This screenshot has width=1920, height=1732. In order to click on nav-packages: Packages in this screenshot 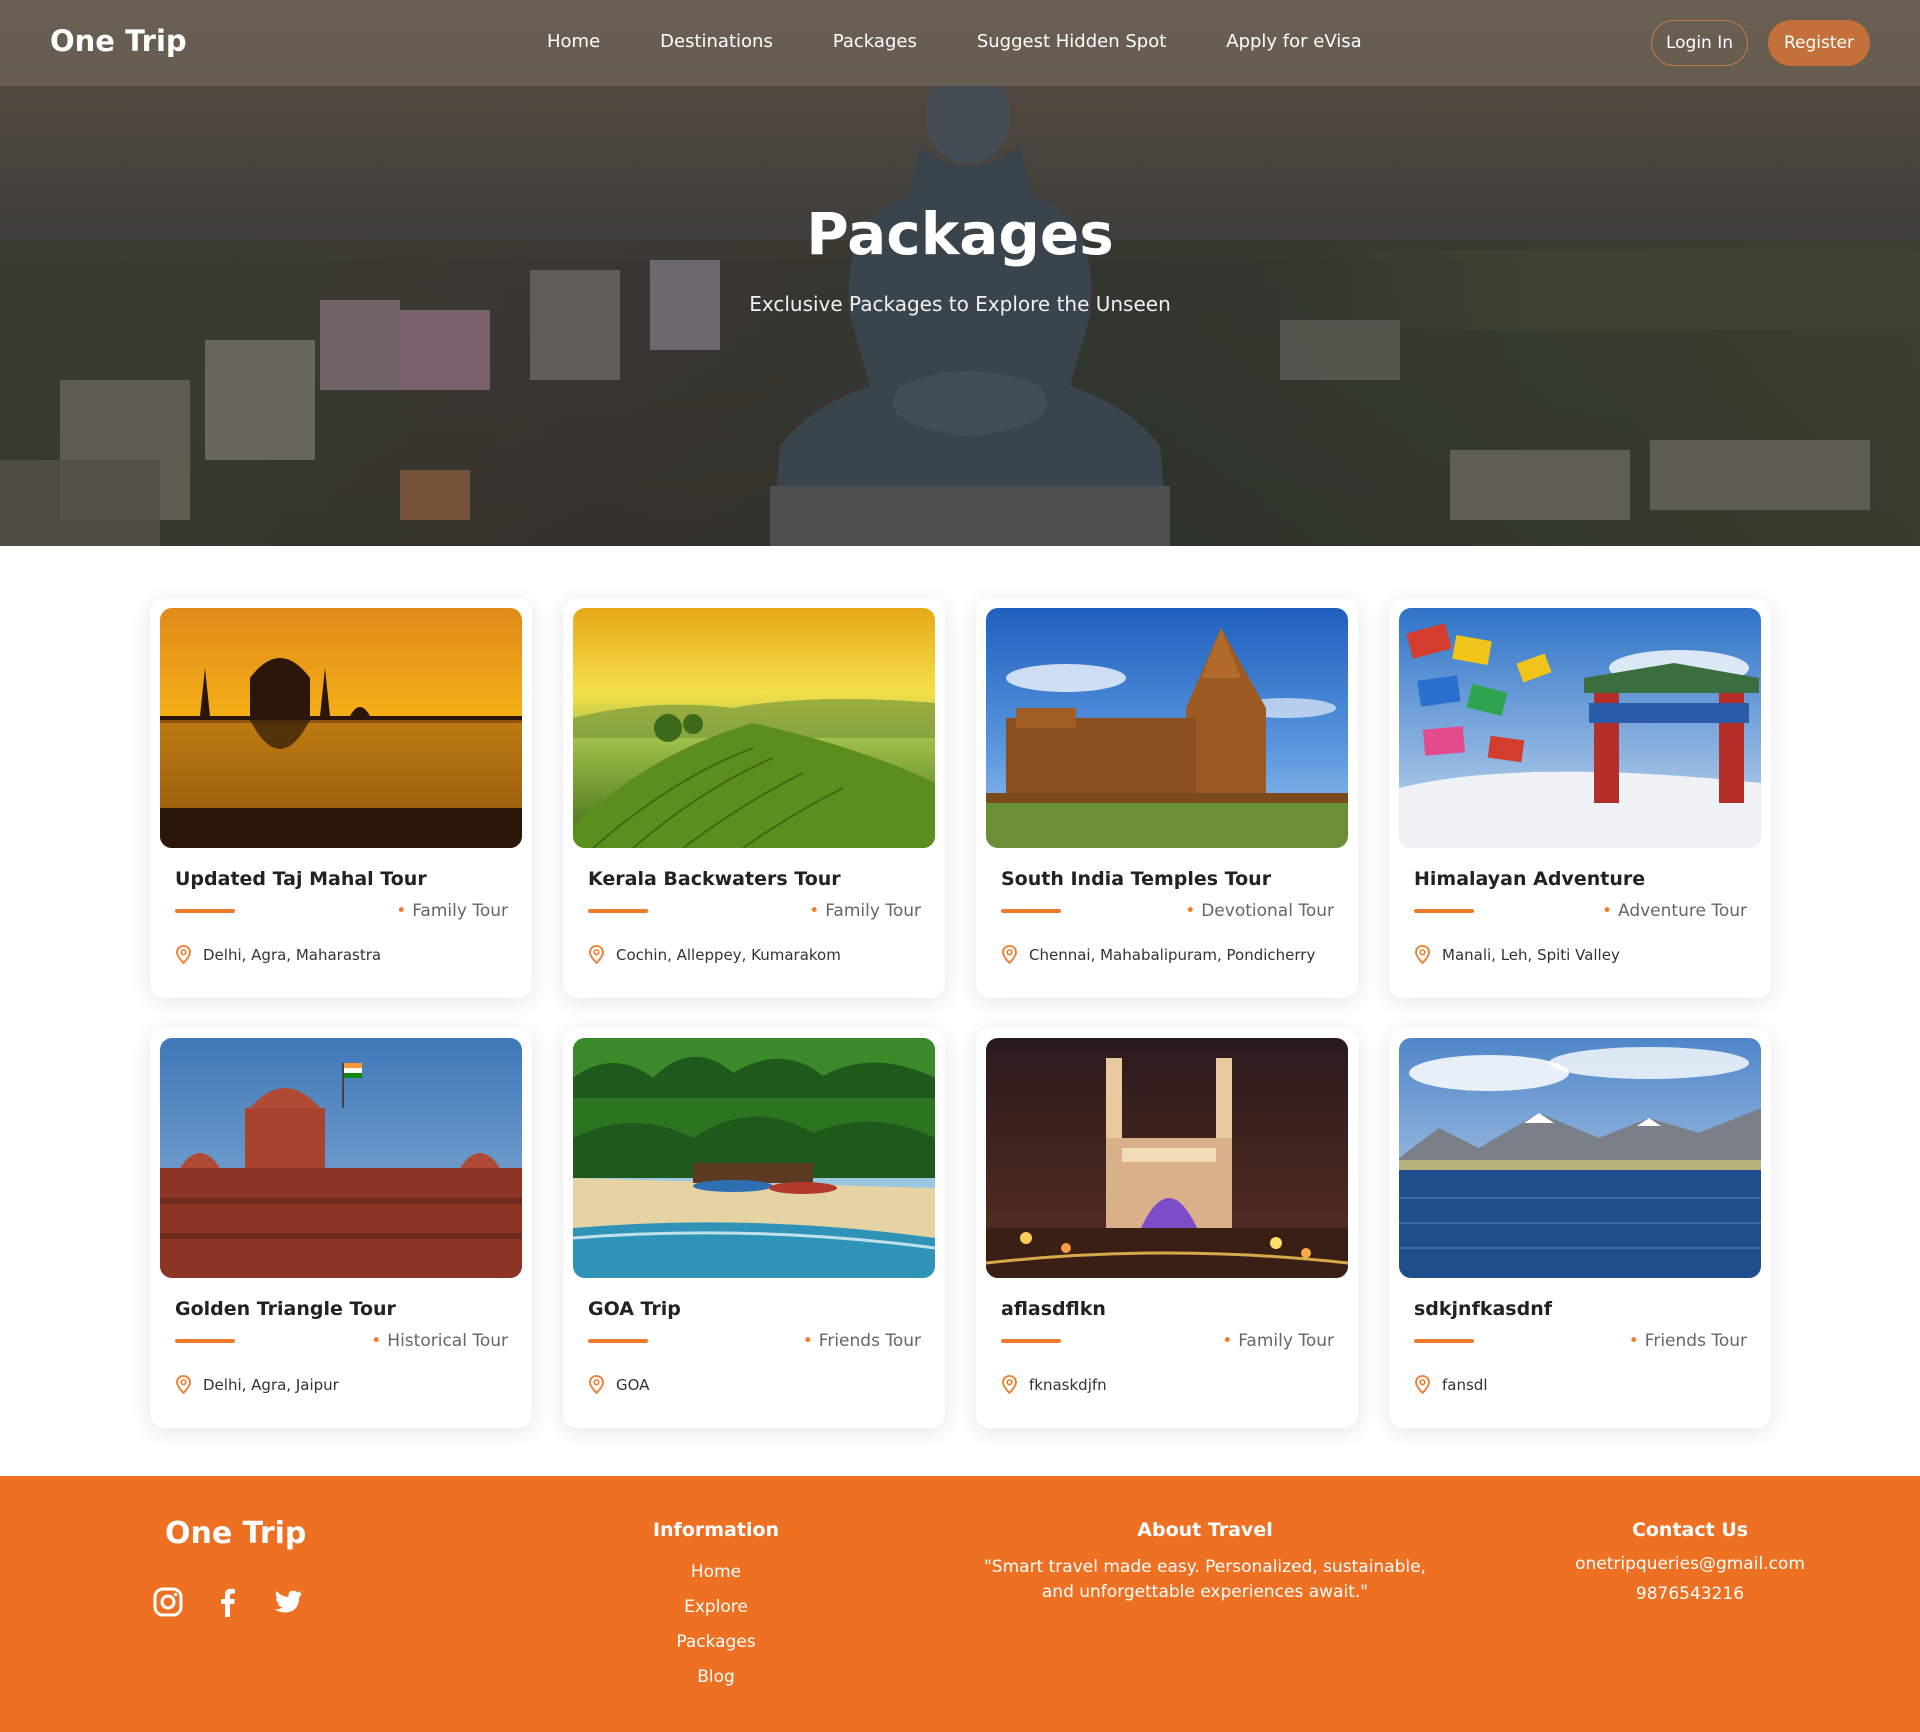, I will do `click(875, 41)`.